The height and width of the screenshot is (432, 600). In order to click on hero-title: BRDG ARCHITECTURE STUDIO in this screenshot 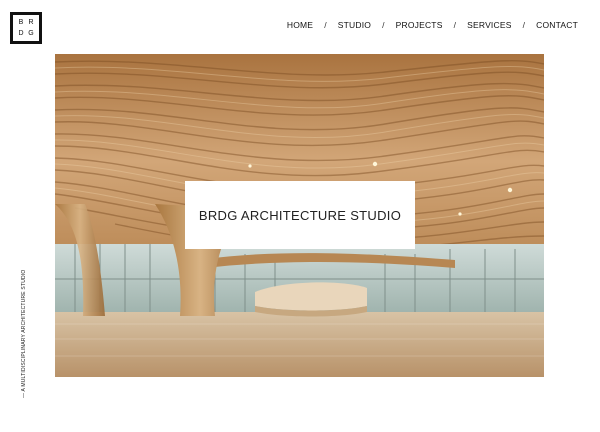, I will do `click(300, 215)`.